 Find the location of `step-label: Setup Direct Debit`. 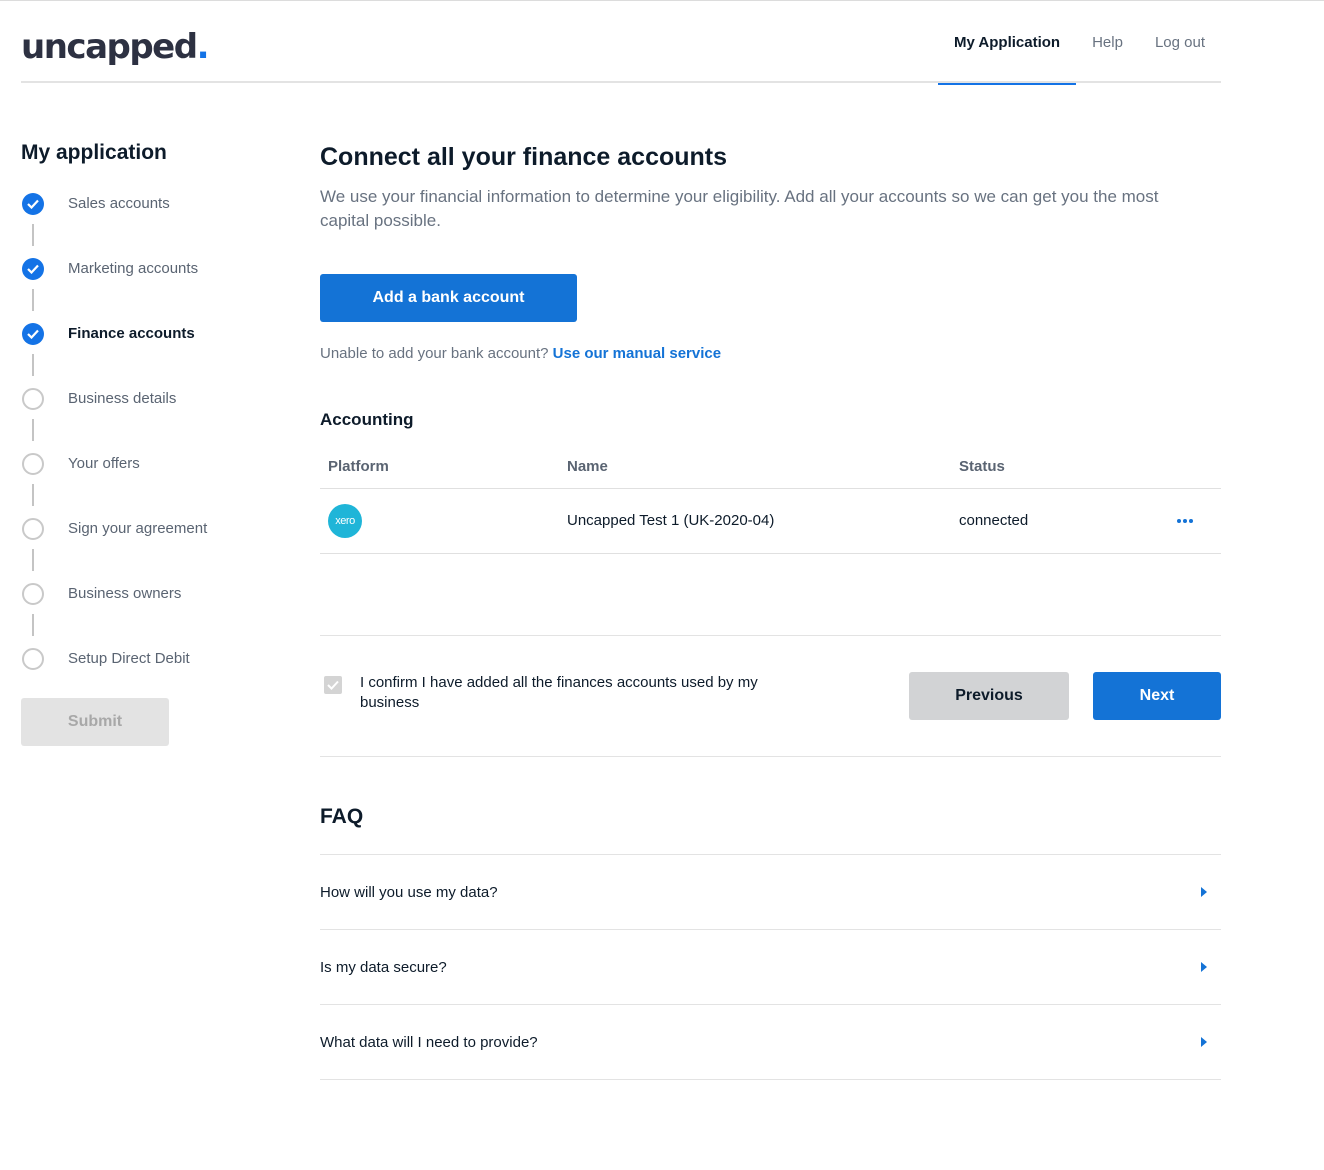

step-label: Setup Direct Debit is located at coordinates (129, 658).